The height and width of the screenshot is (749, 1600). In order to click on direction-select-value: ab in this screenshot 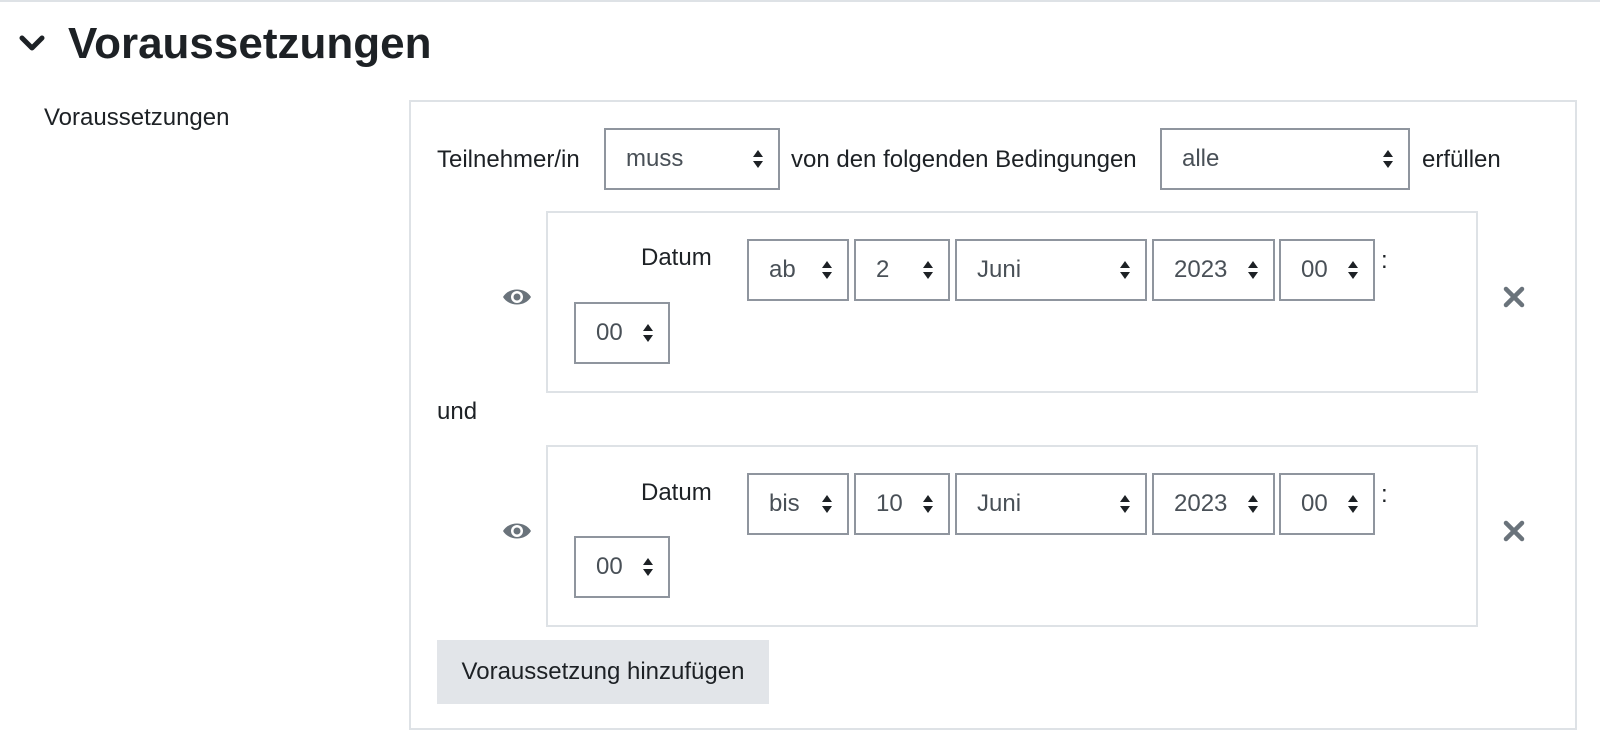, I will do `click(782, 269)`.